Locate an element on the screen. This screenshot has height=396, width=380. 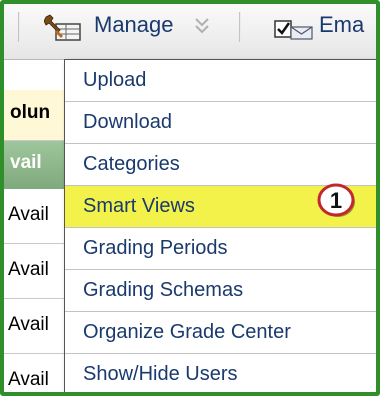
callout-number: 1 is located at coordinates (336, 200).